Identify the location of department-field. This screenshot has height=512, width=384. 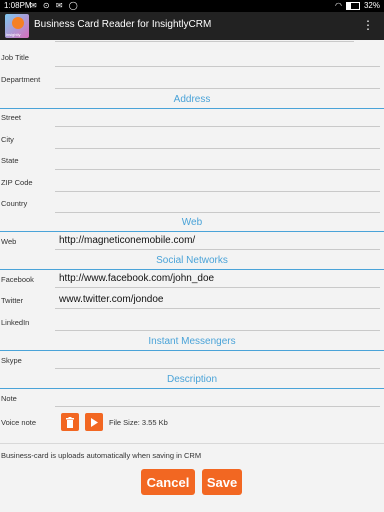
(217, 81).